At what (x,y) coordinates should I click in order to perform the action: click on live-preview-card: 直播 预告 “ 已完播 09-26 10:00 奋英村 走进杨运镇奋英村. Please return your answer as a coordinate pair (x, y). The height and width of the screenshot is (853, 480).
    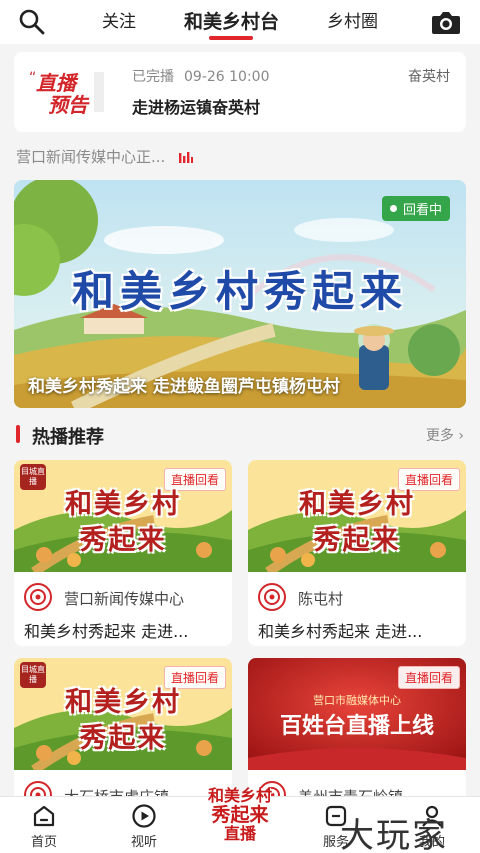
    Looking at the image, I should click on (240, 92).